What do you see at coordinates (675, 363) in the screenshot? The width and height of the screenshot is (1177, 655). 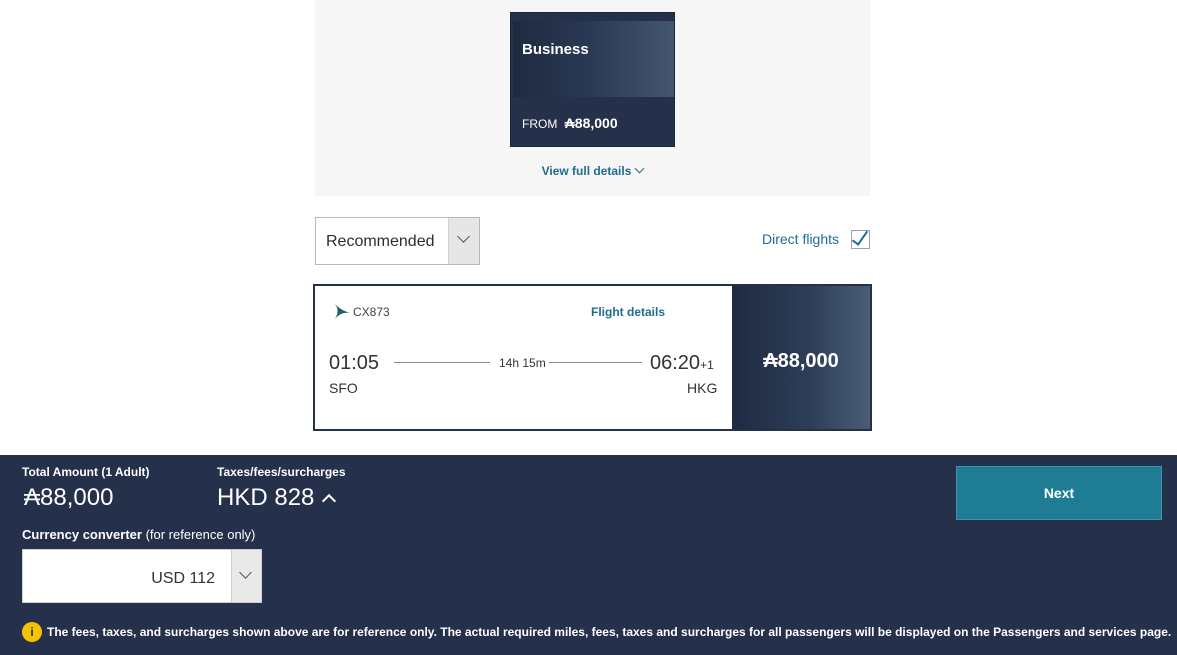 I see `arrival-time: 06:20` at bounding box center [675, 363].